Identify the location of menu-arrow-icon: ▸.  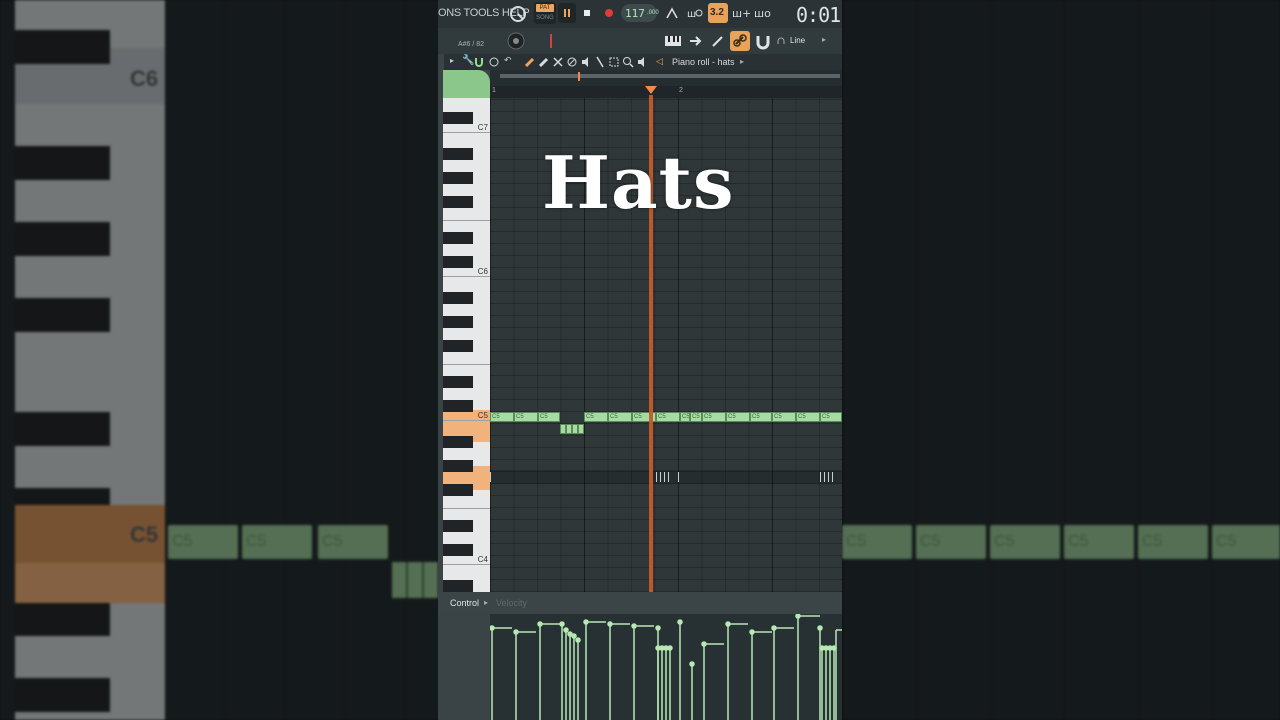
(452, 60).